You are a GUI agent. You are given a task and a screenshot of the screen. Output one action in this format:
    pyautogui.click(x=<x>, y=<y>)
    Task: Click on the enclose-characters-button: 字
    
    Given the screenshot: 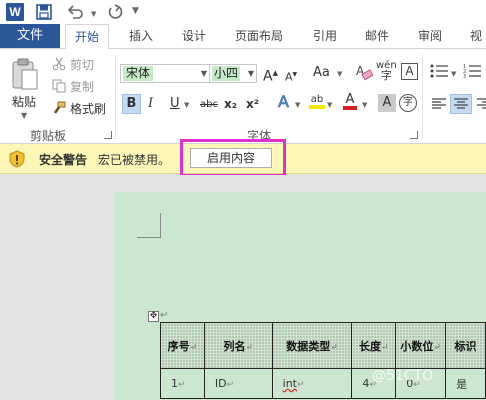 What is the action you would take?
    pyautogui.click(x=408, y=103)
    